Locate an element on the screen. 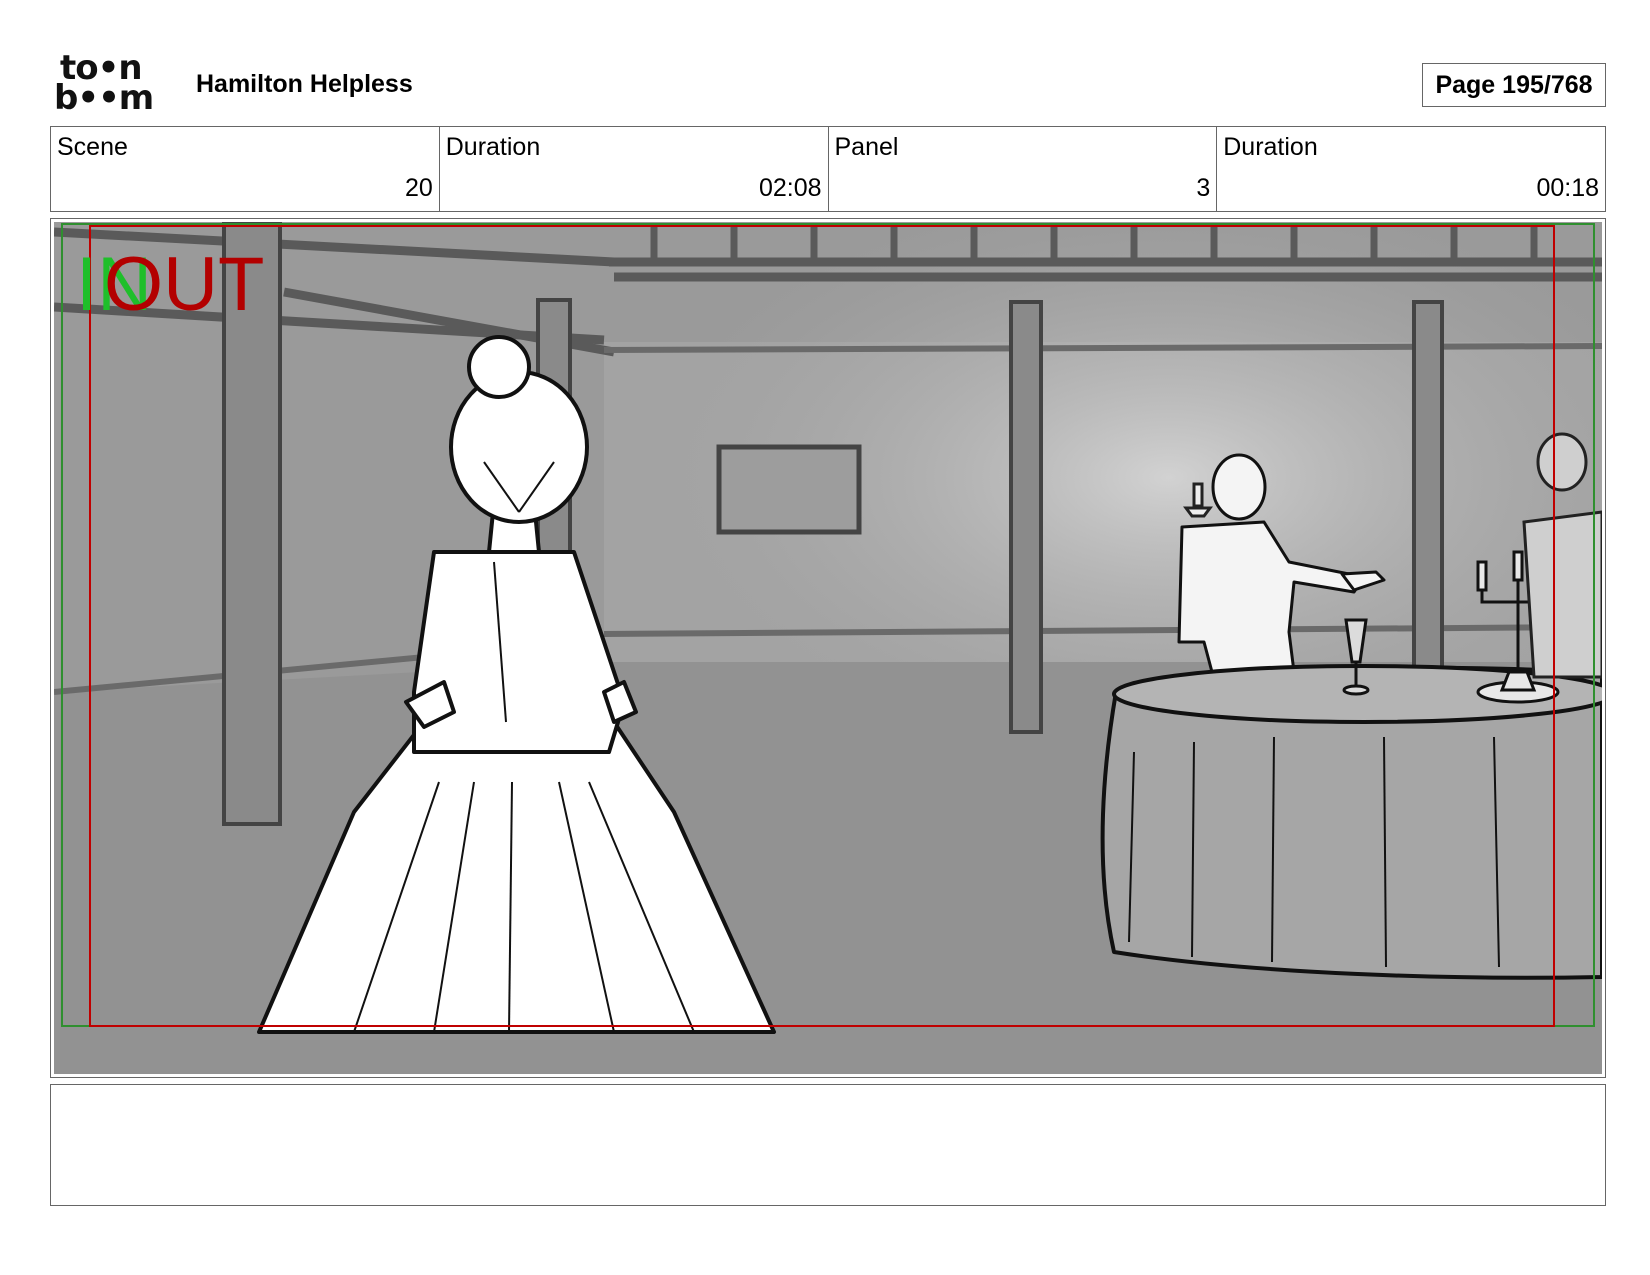 The image size is (1650, 1275). panel-duration-label: Duration is located at coordinates (1270, 147).